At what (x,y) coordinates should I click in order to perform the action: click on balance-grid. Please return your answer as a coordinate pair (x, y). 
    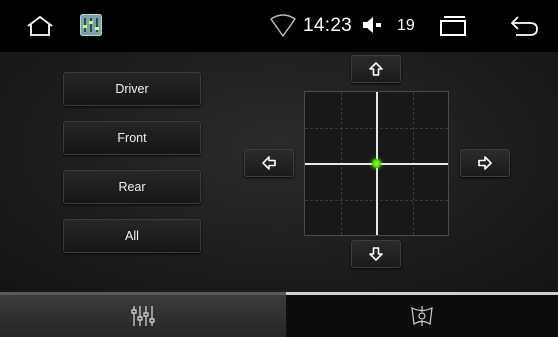
    Looking at the image, I should click on (376, 163).